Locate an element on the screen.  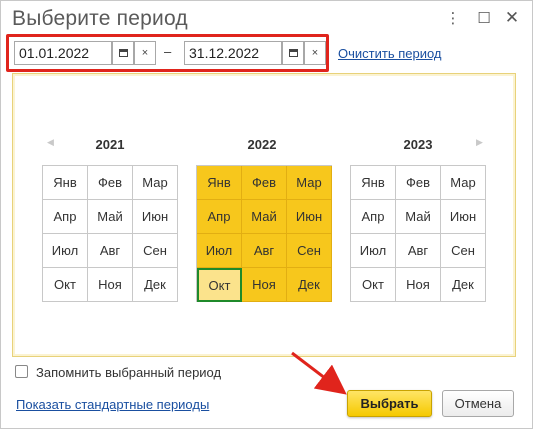
month-grid-2021: Янв Фев Мар Апр Май Июн Июл Авг Сен Окт Ноя Дек is located at coordinates (110, 233).